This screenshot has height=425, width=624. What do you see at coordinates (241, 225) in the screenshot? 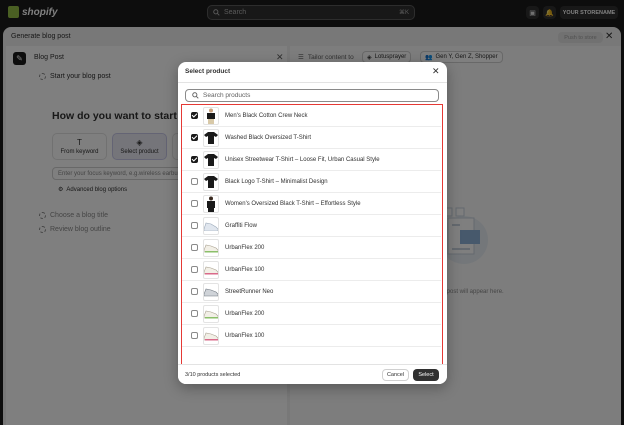
I see `product-name: Graffiti Flow` at bounding box center [241, 225].